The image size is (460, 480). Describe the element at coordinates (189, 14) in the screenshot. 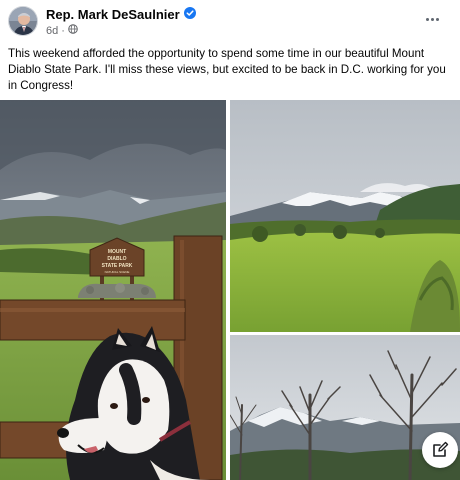

I see `verified-badge-icon` at that location.